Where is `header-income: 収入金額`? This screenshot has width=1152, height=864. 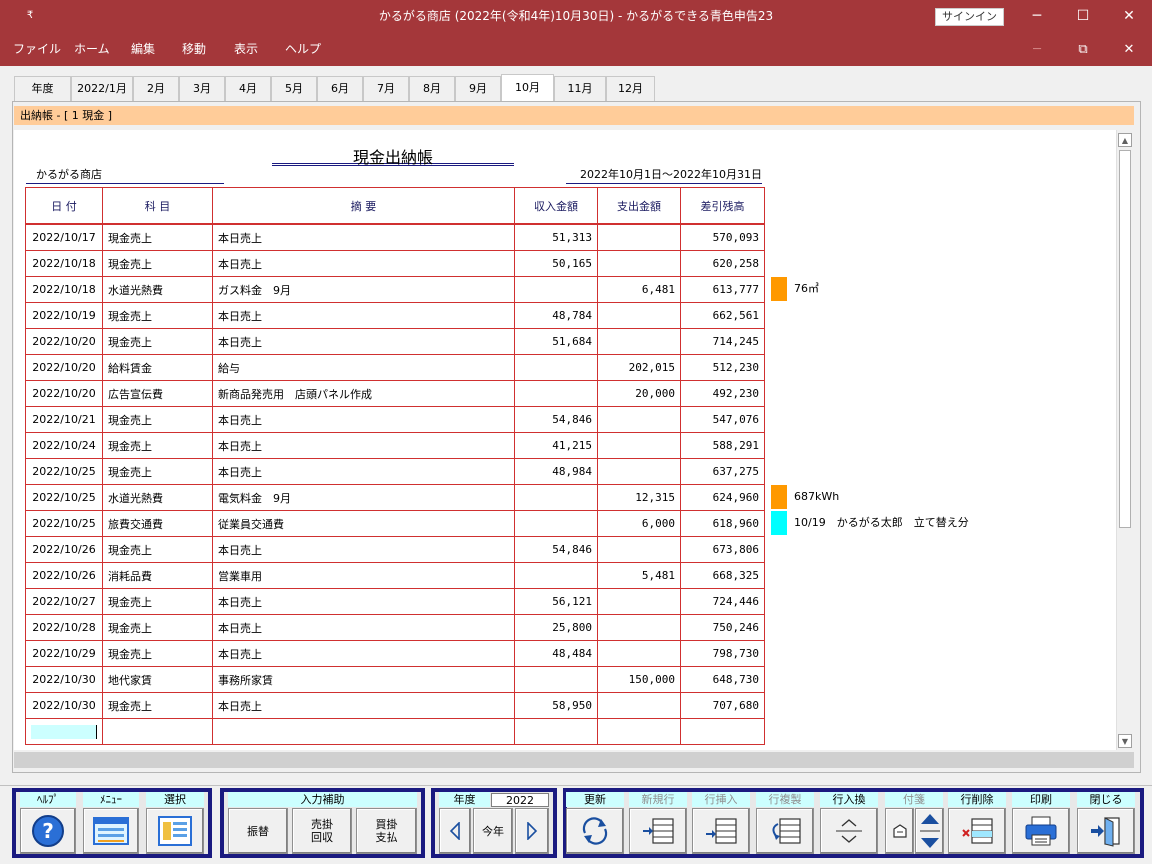 header-income: 収入金額 is located at coordinates (556, 205).